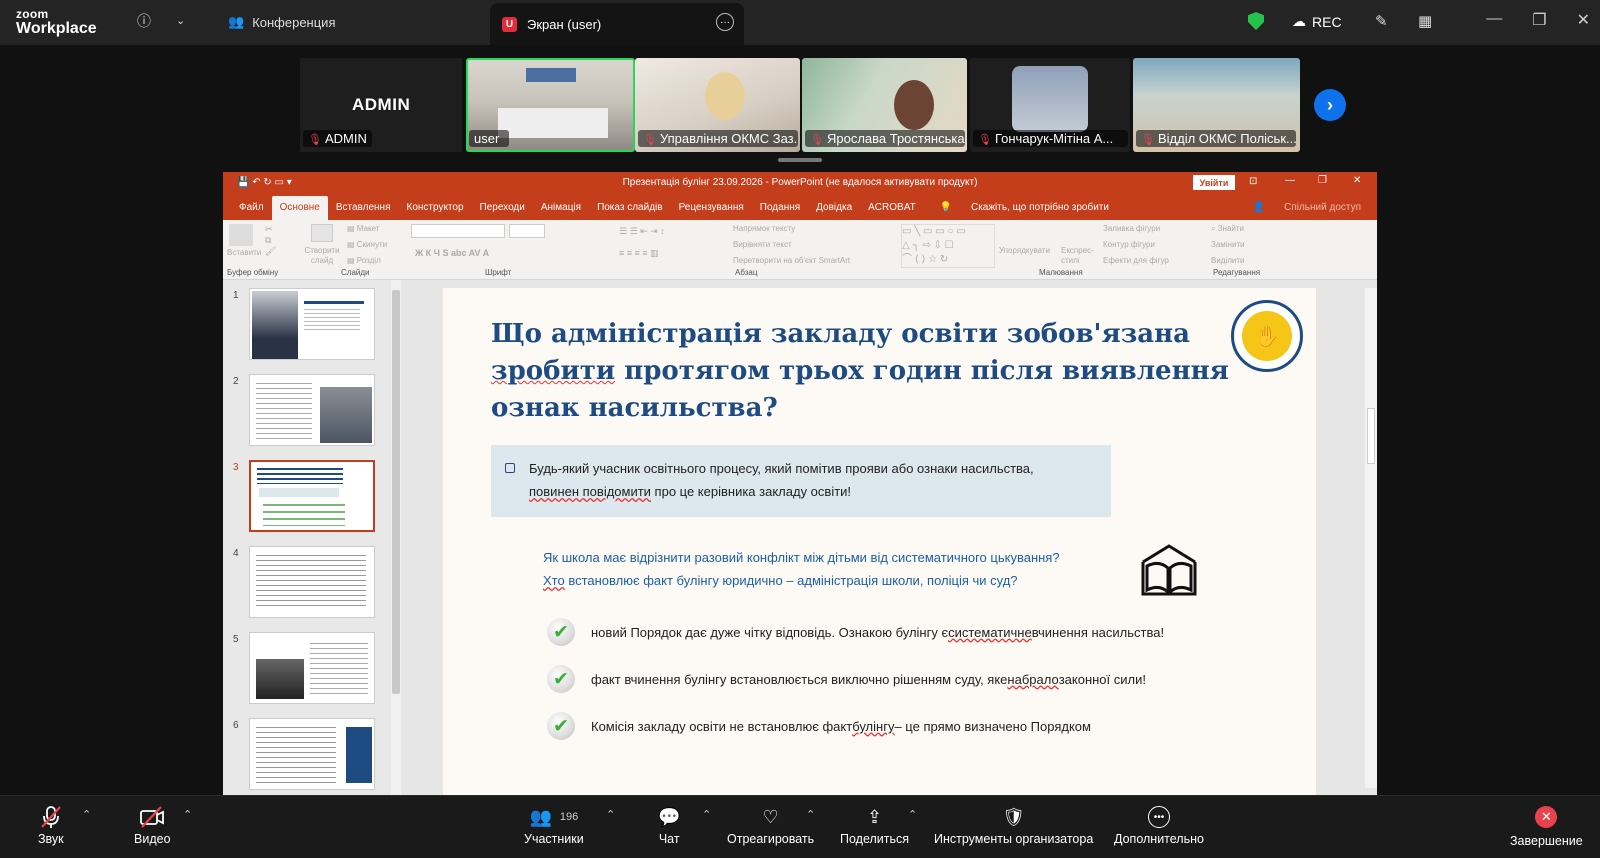 Image resolution: width=1600 pixels, height=858 pixels. I want to click on replace-button: Замінити, so click(1228, 244).